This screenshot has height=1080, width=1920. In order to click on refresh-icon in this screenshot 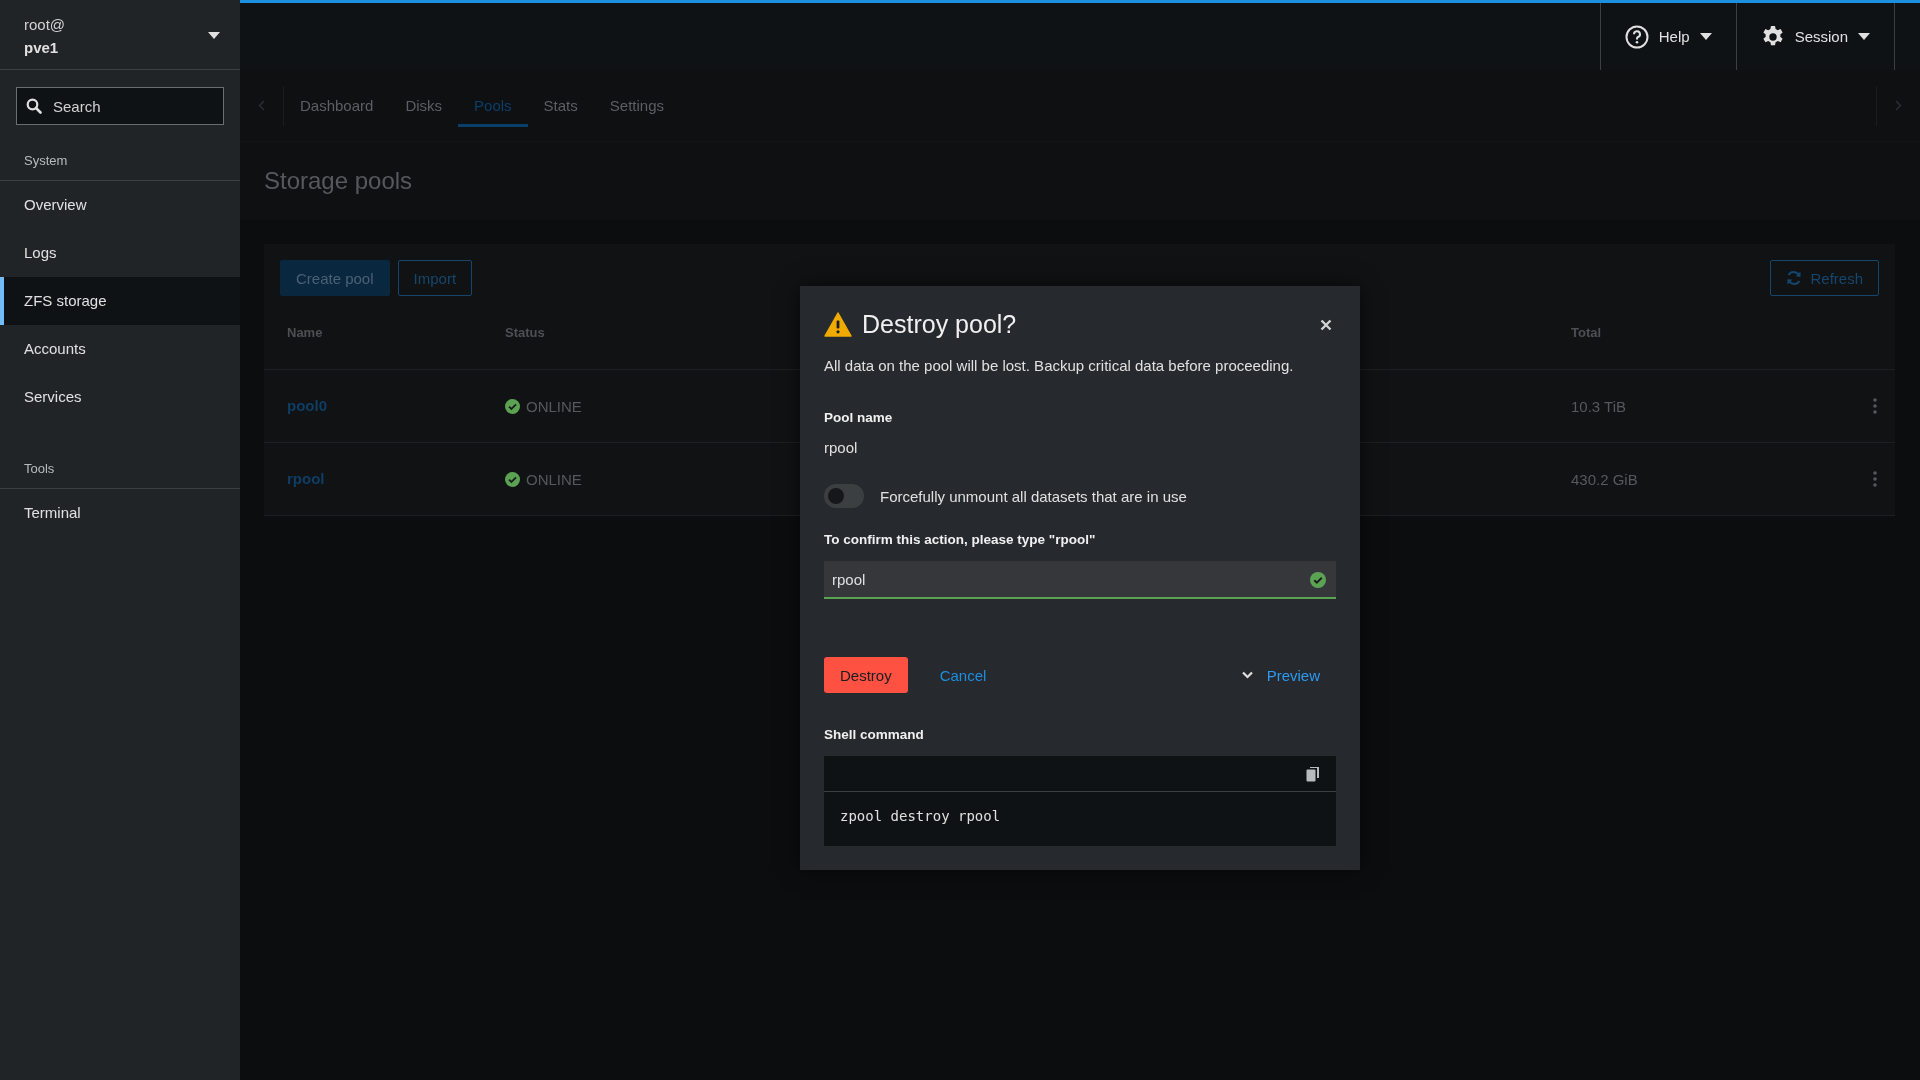, I will do `click(1794, 278)`.